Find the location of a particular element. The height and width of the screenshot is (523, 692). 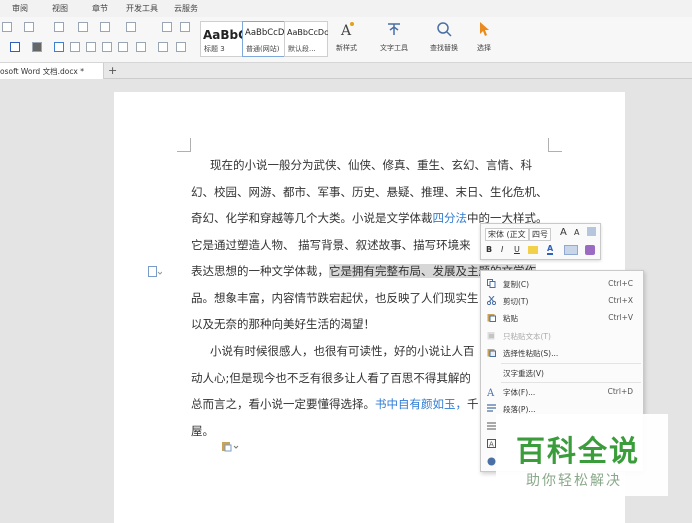

menu-item-shortcut: Ctrl+V is located at coordinates (620, 317).